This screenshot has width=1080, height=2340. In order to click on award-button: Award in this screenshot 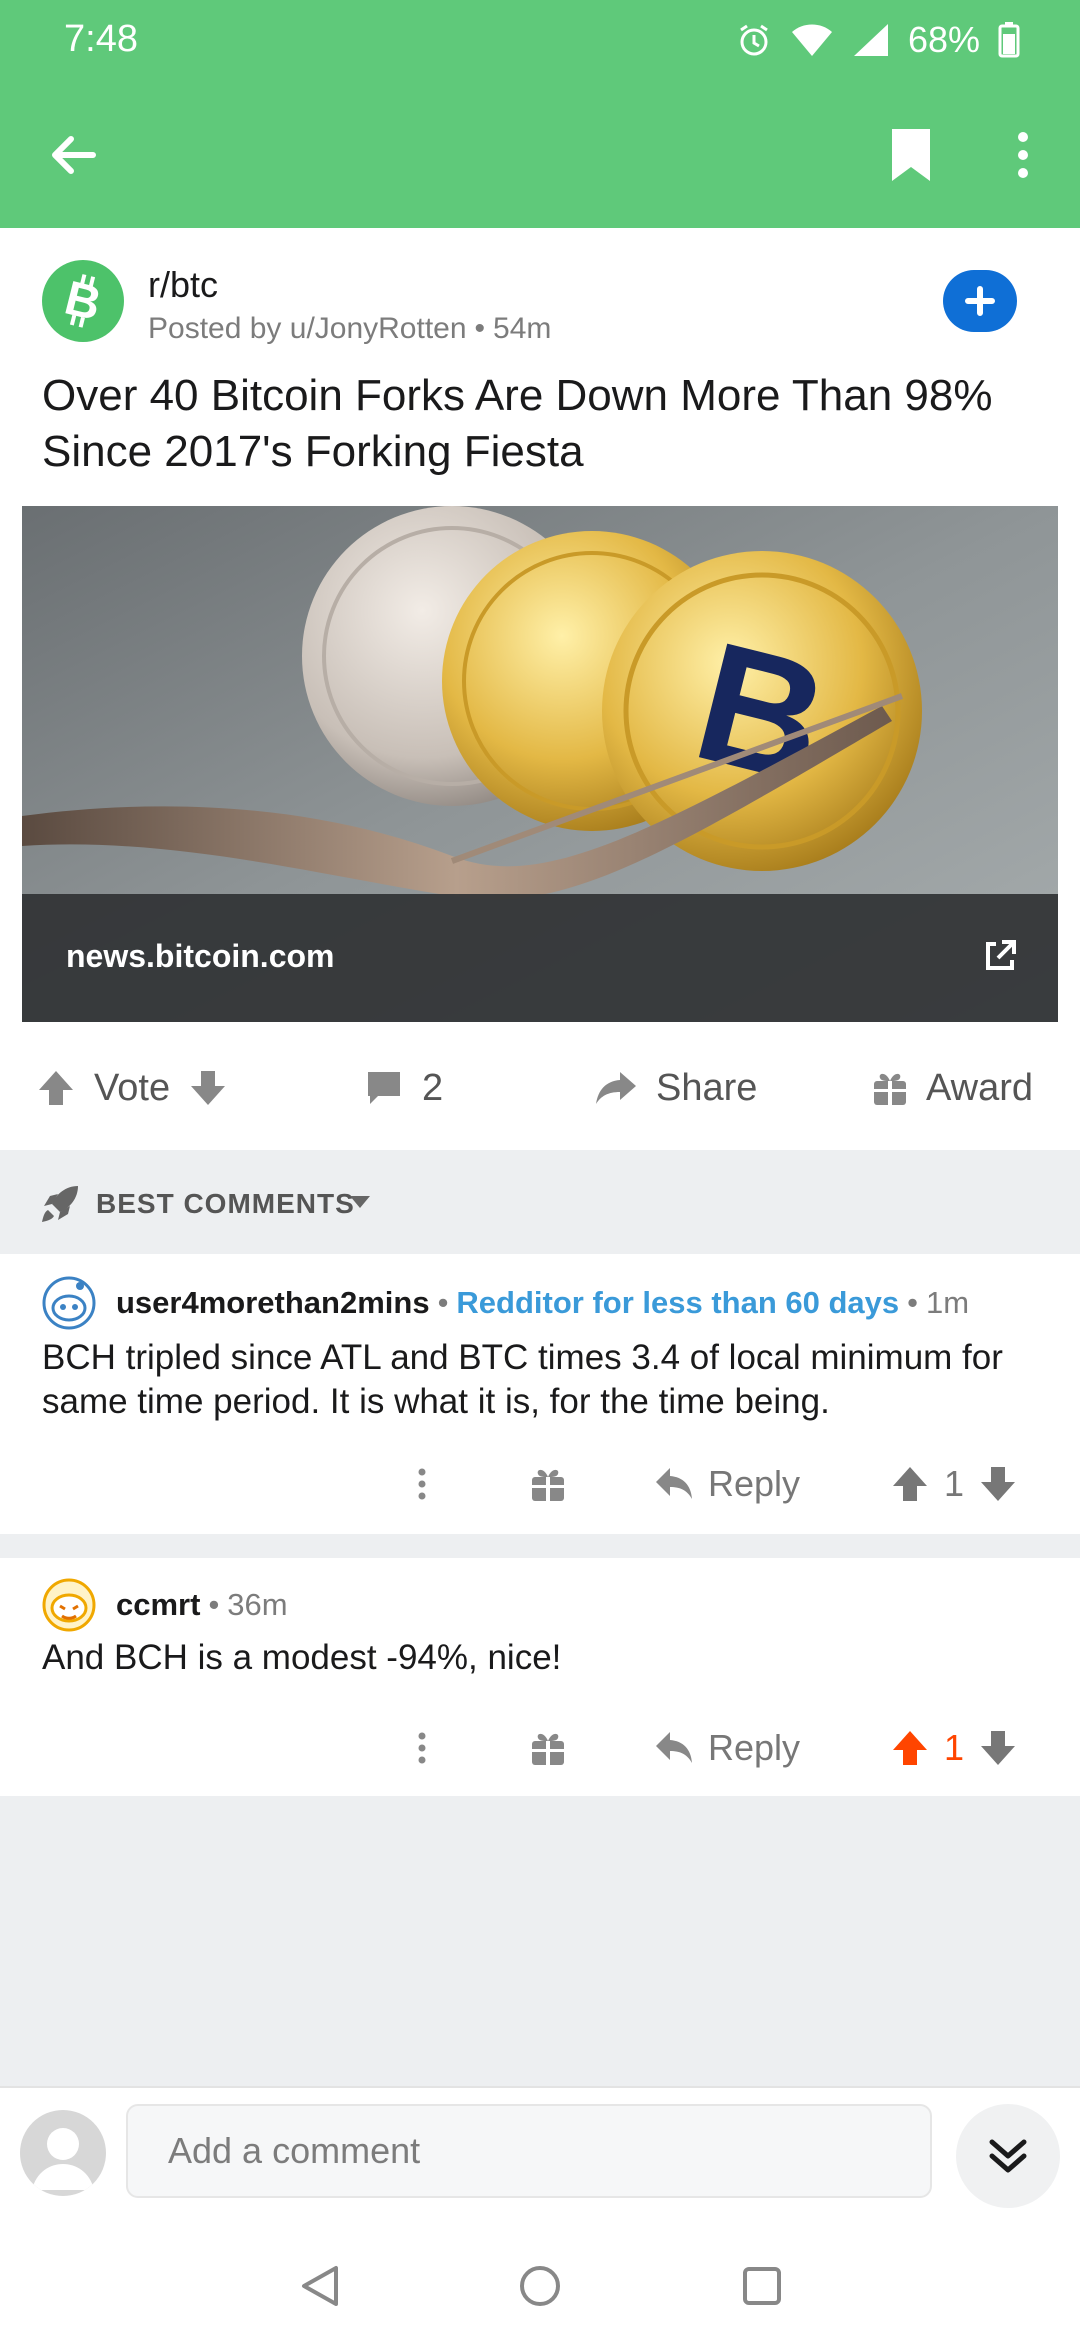, I will do `click(952, 1088)`.